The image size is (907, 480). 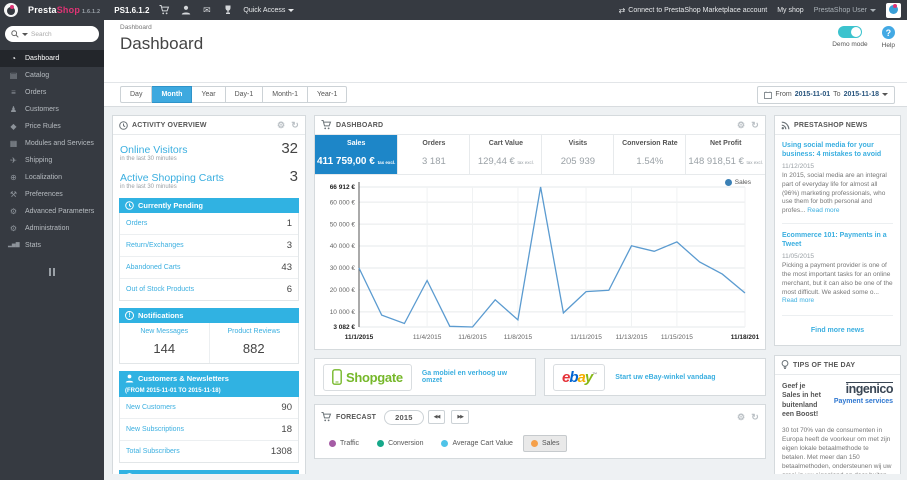 What do you see at coordinates (845, 10) in the screenshot?
I see `user-menu: PrestaShop User` at bounding box center [845, 10].